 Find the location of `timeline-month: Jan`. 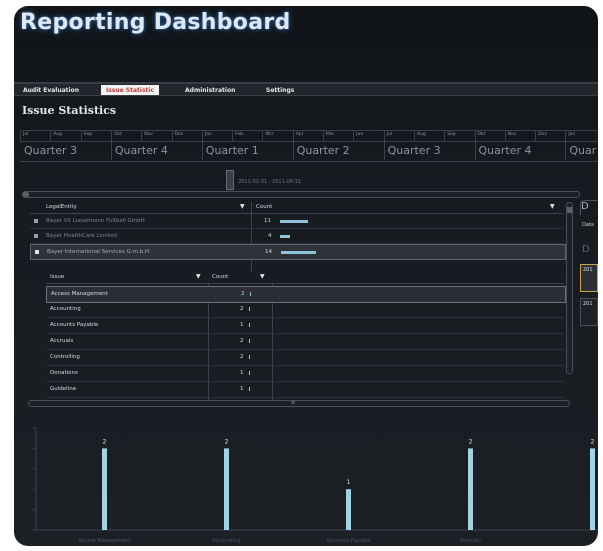

timeline-month: Jan is located at coordinates (208, 134).